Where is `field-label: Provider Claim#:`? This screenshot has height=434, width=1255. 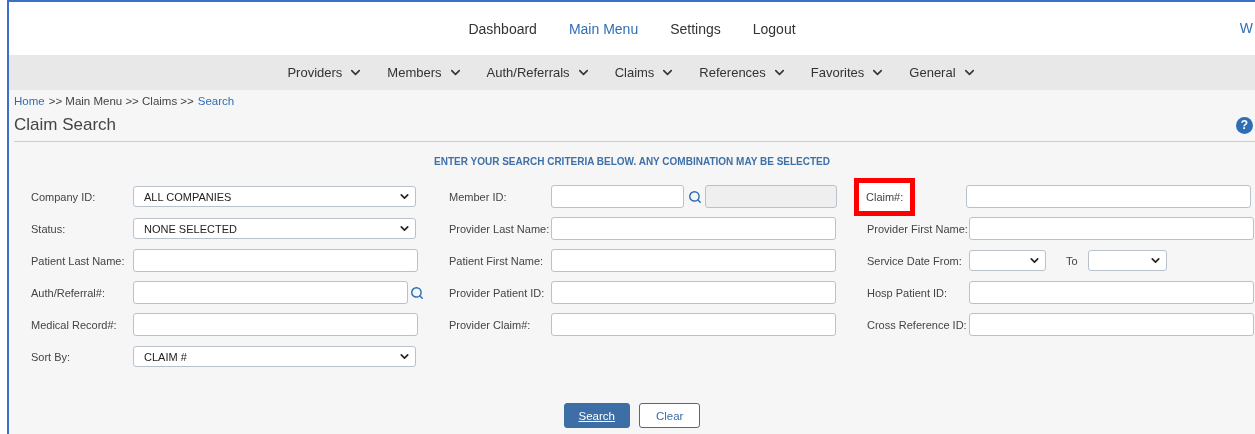
field-label: Provider Claim#: is located at coordinates (490, 324).